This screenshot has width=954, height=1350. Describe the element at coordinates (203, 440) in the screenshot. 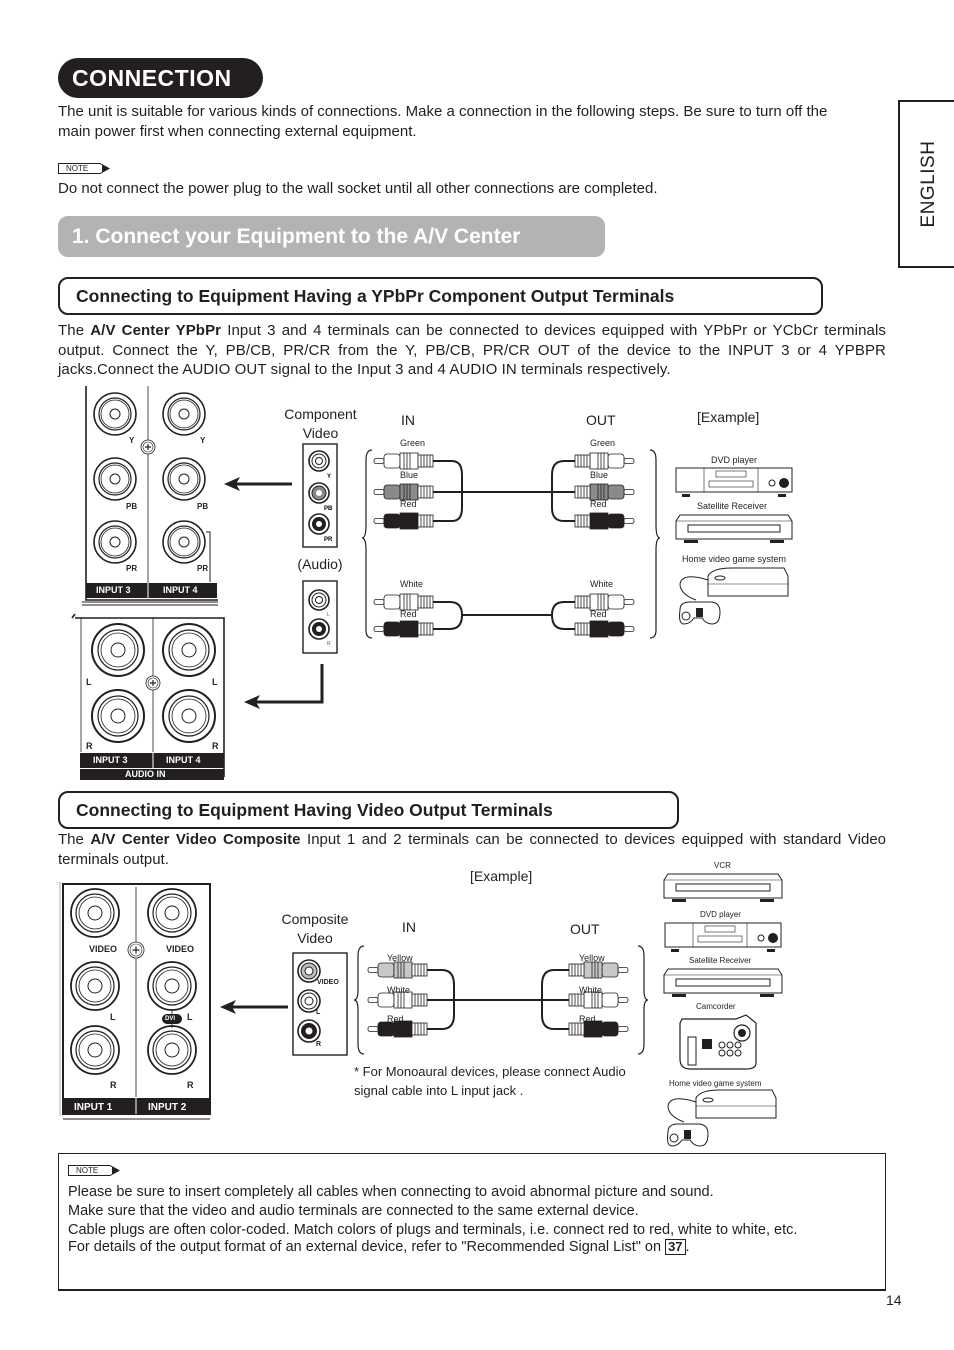

I see `jack-label-y-4: Y` at that location.